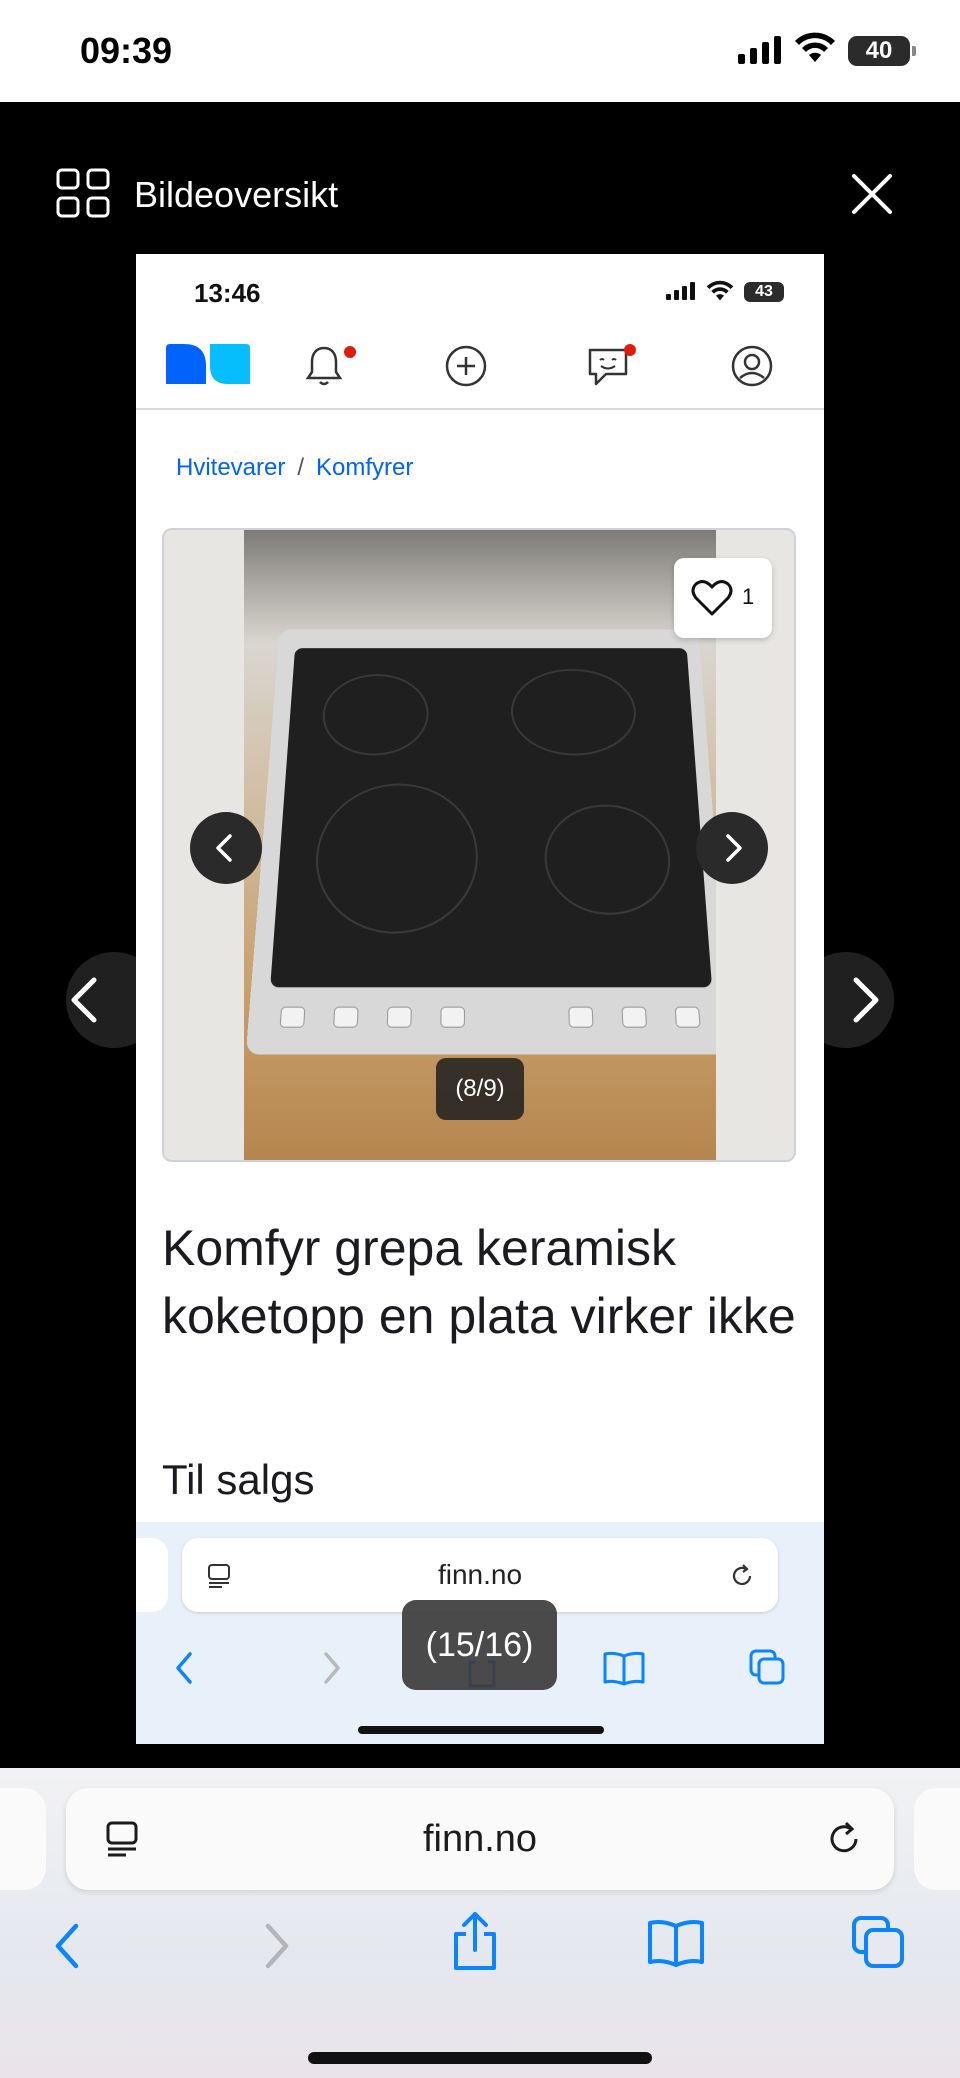 Image resolution: width=960 pixels, height=2078 pixels. What do you see at coordinates (294, 468) in the screenshot?
I see `breadcrumb: Hvitevarer / Komfyrer` at bounding box center [294, 468].